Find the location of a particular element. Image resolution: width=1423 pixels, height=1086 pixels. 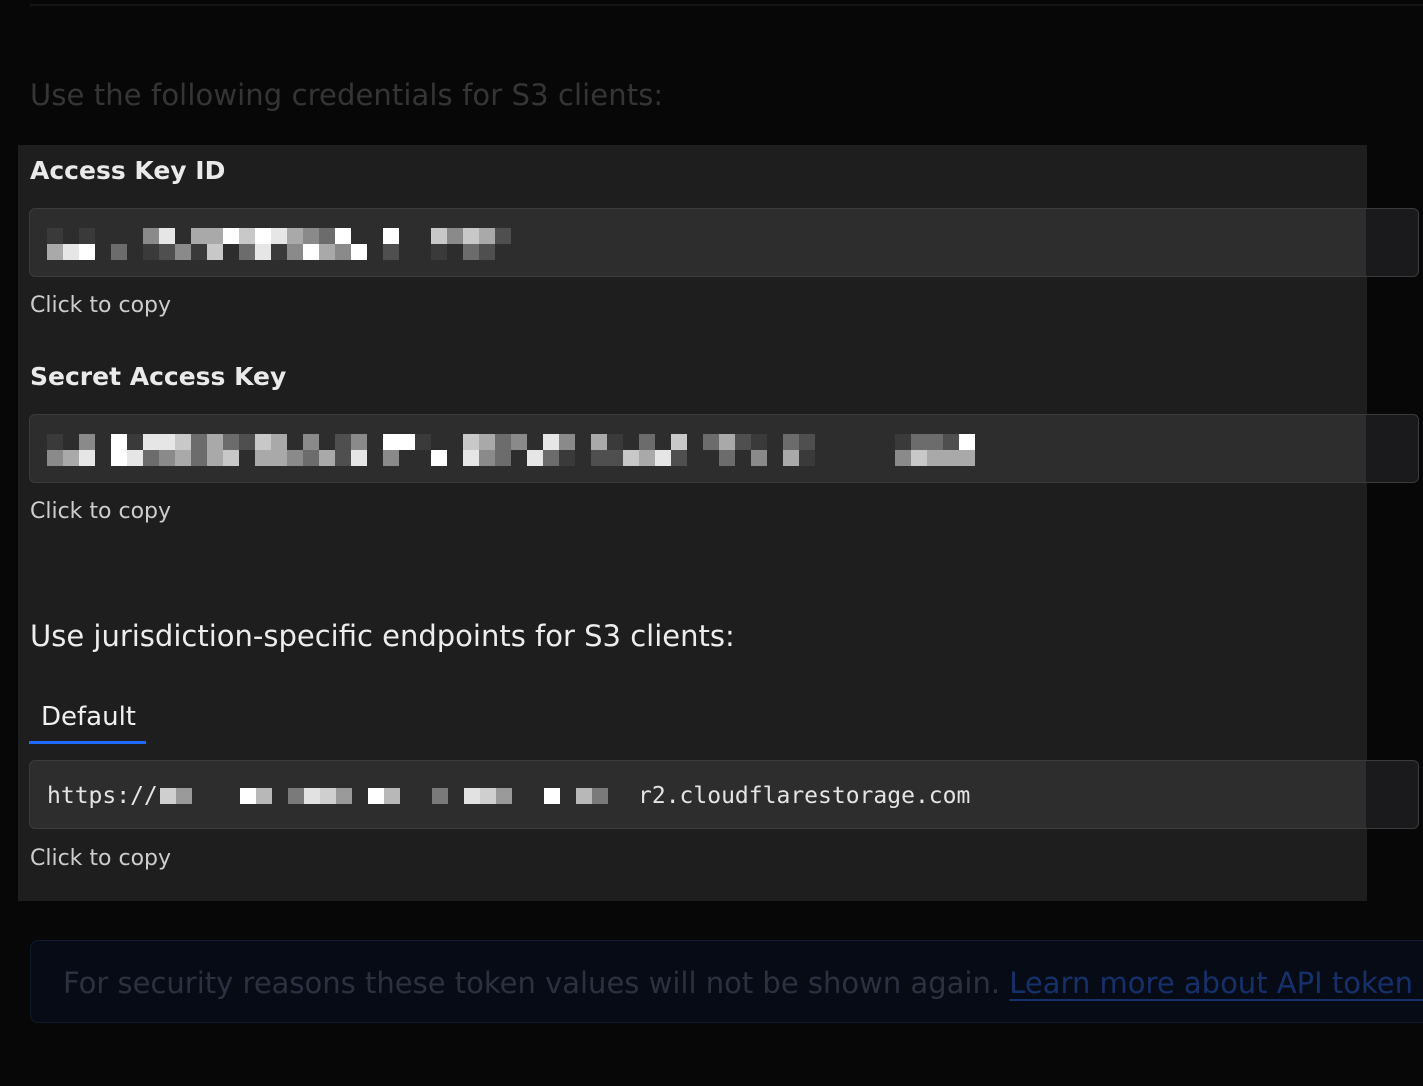

secret-key-field is located at coordinates (724, 448).